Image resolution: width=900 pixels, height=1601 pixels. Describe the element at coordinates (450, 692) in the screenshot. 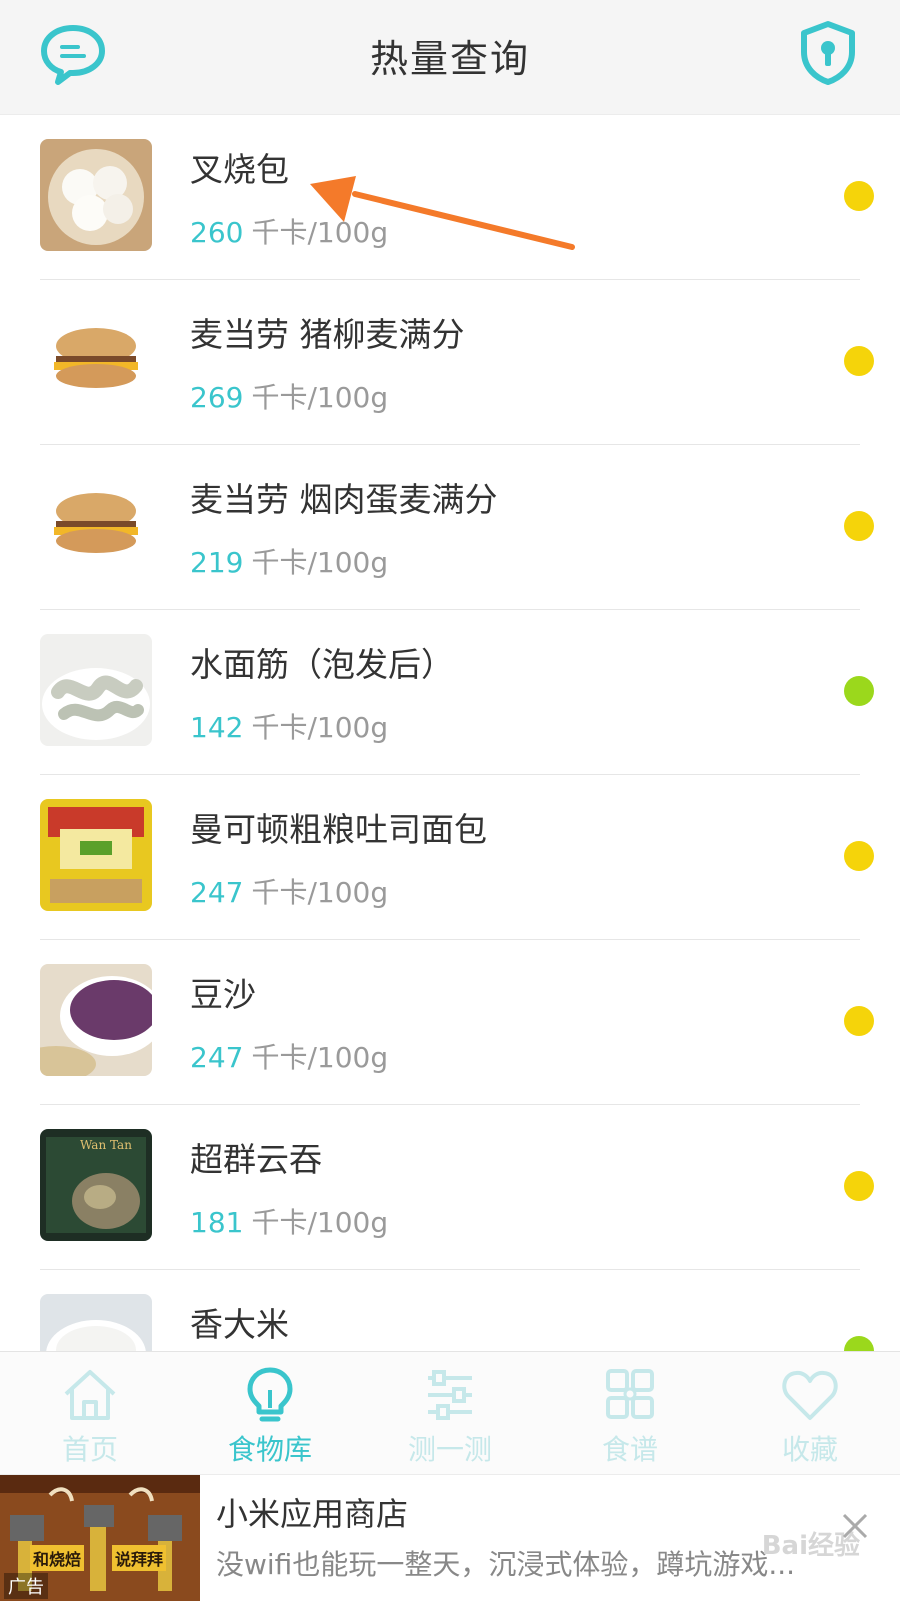

I see `food-list-item: 水面筋（泡发后） 142 千卡/100g` at that location.